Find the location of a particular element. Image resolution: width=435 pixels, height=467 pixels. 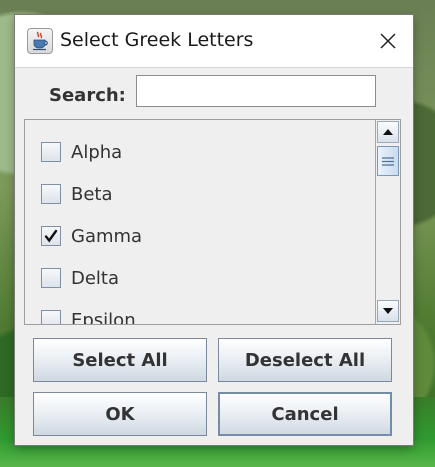

scroll-down-button is located at coordinates (388, 311).